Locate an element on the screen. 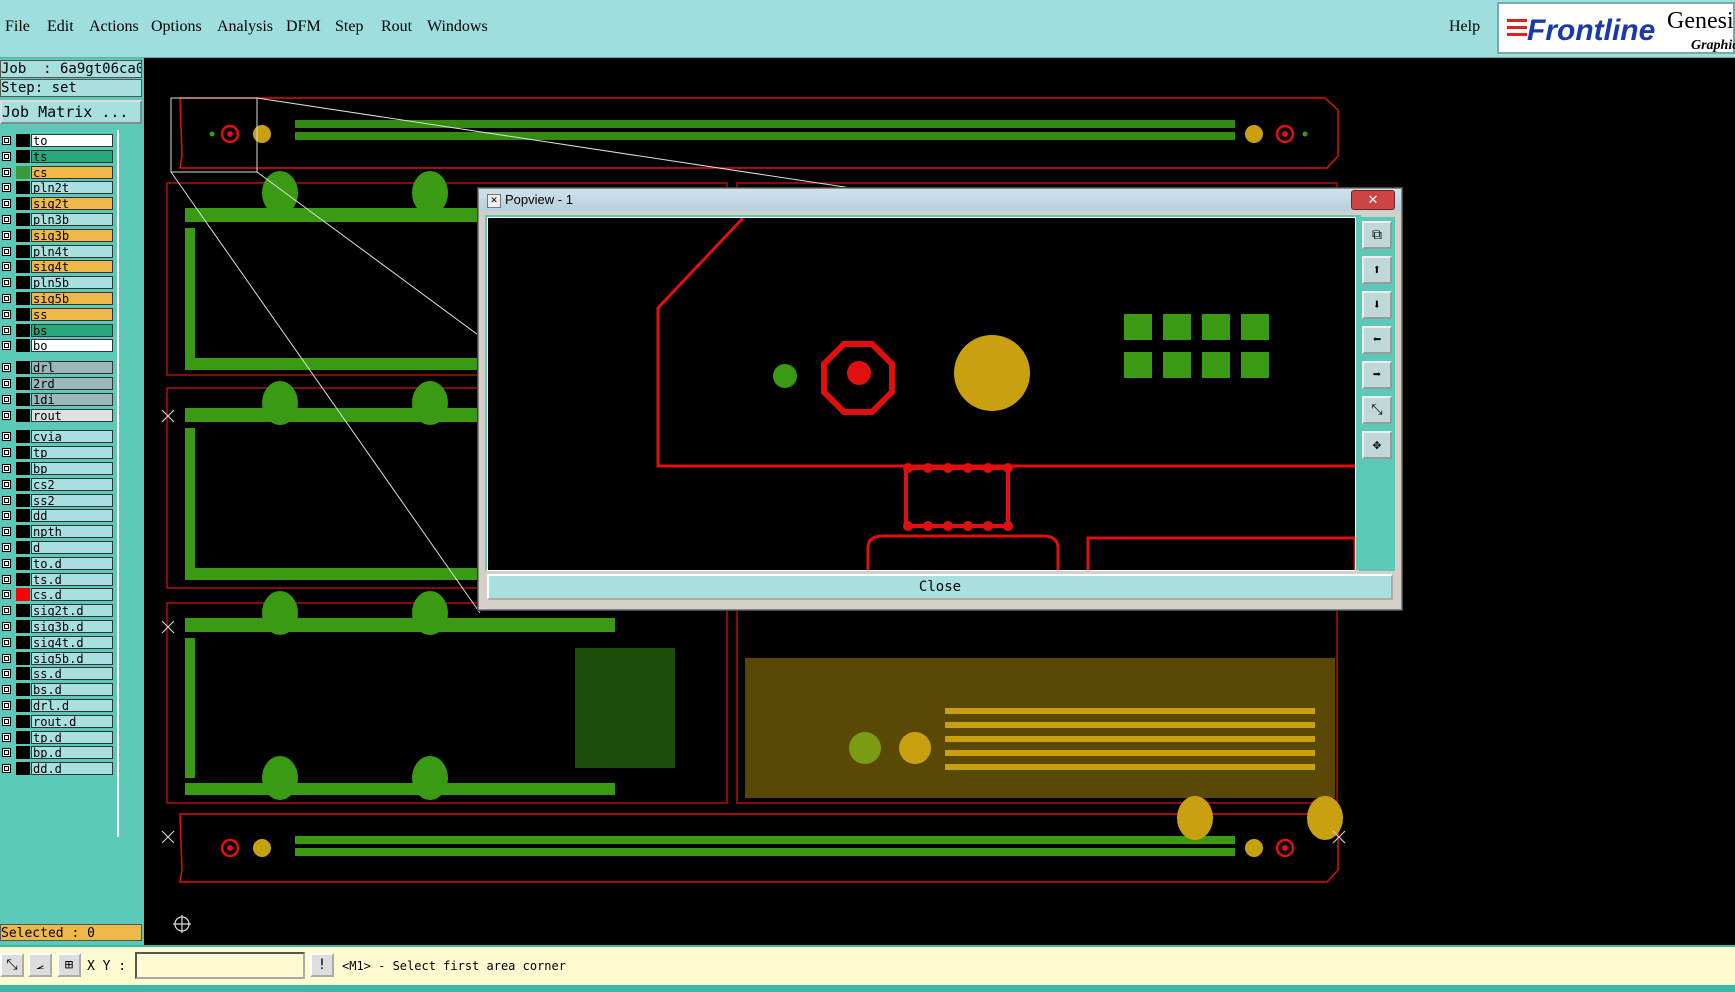  layer-name: ss2 is located at coordinates (72, 500).